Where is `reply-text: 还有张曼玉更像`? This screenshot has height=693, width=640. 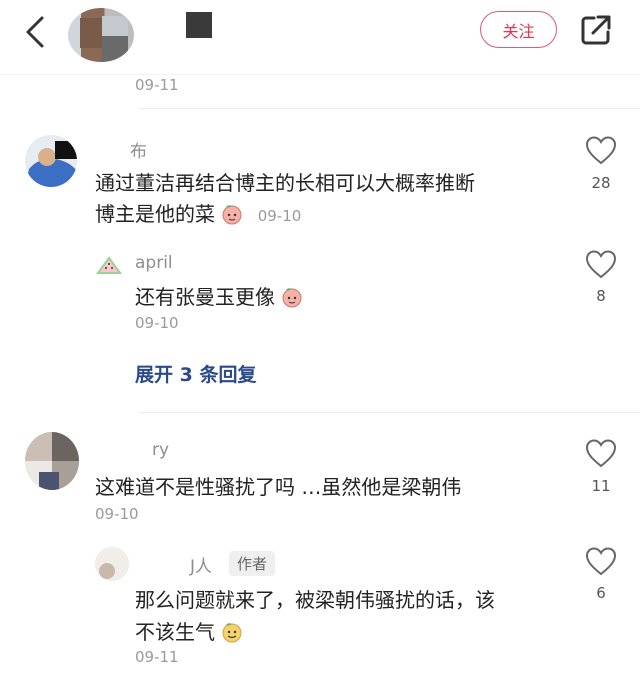
reply-text: 还有张曼玉更像 is located at coordinates (205, 297).